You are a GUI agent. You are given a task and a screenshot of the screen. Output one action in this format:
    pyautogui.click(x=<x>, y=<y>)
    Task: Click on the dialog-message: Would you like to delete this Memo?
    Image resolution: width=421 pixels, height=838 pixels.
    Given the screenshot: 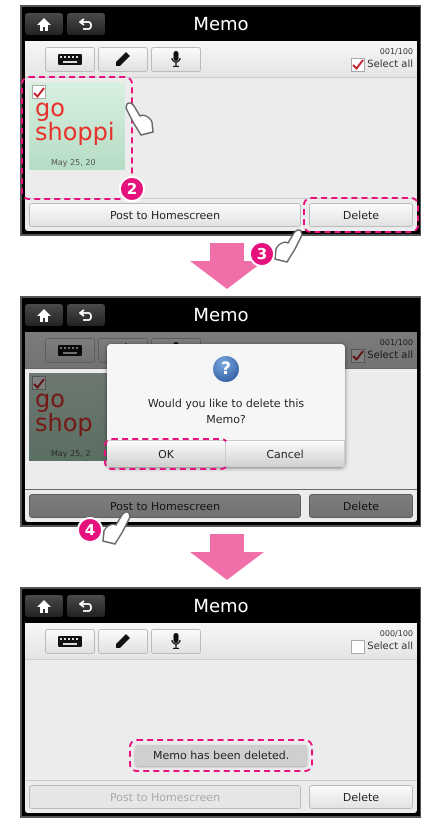 What is the action you would take?
    pyautogui.click(x=226, y=412)
    